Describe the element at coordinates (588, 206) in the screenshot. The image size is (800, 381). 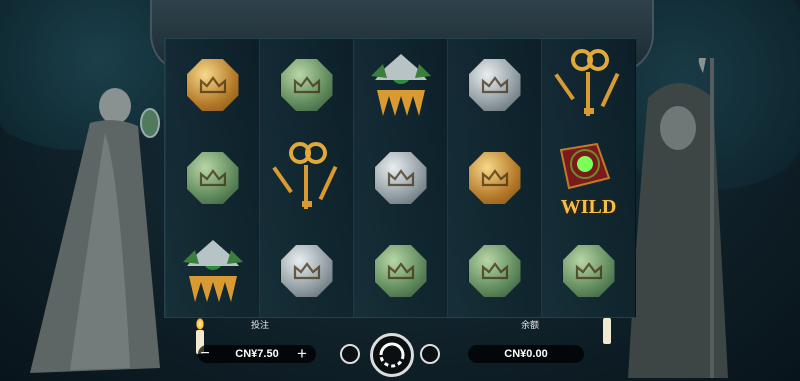
I see `wild-label: WILD` at that location.